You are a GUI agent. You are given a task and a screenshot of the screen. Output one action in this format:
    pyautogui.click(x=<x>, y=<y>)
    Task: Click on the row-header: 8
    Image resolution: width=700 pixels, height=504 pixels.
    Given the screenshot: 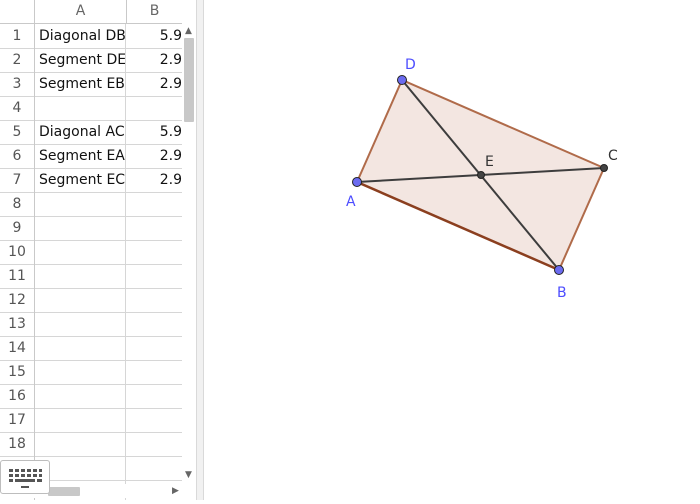 What is the action you would take?
    pyautogui.click(x=17, y=204)
    